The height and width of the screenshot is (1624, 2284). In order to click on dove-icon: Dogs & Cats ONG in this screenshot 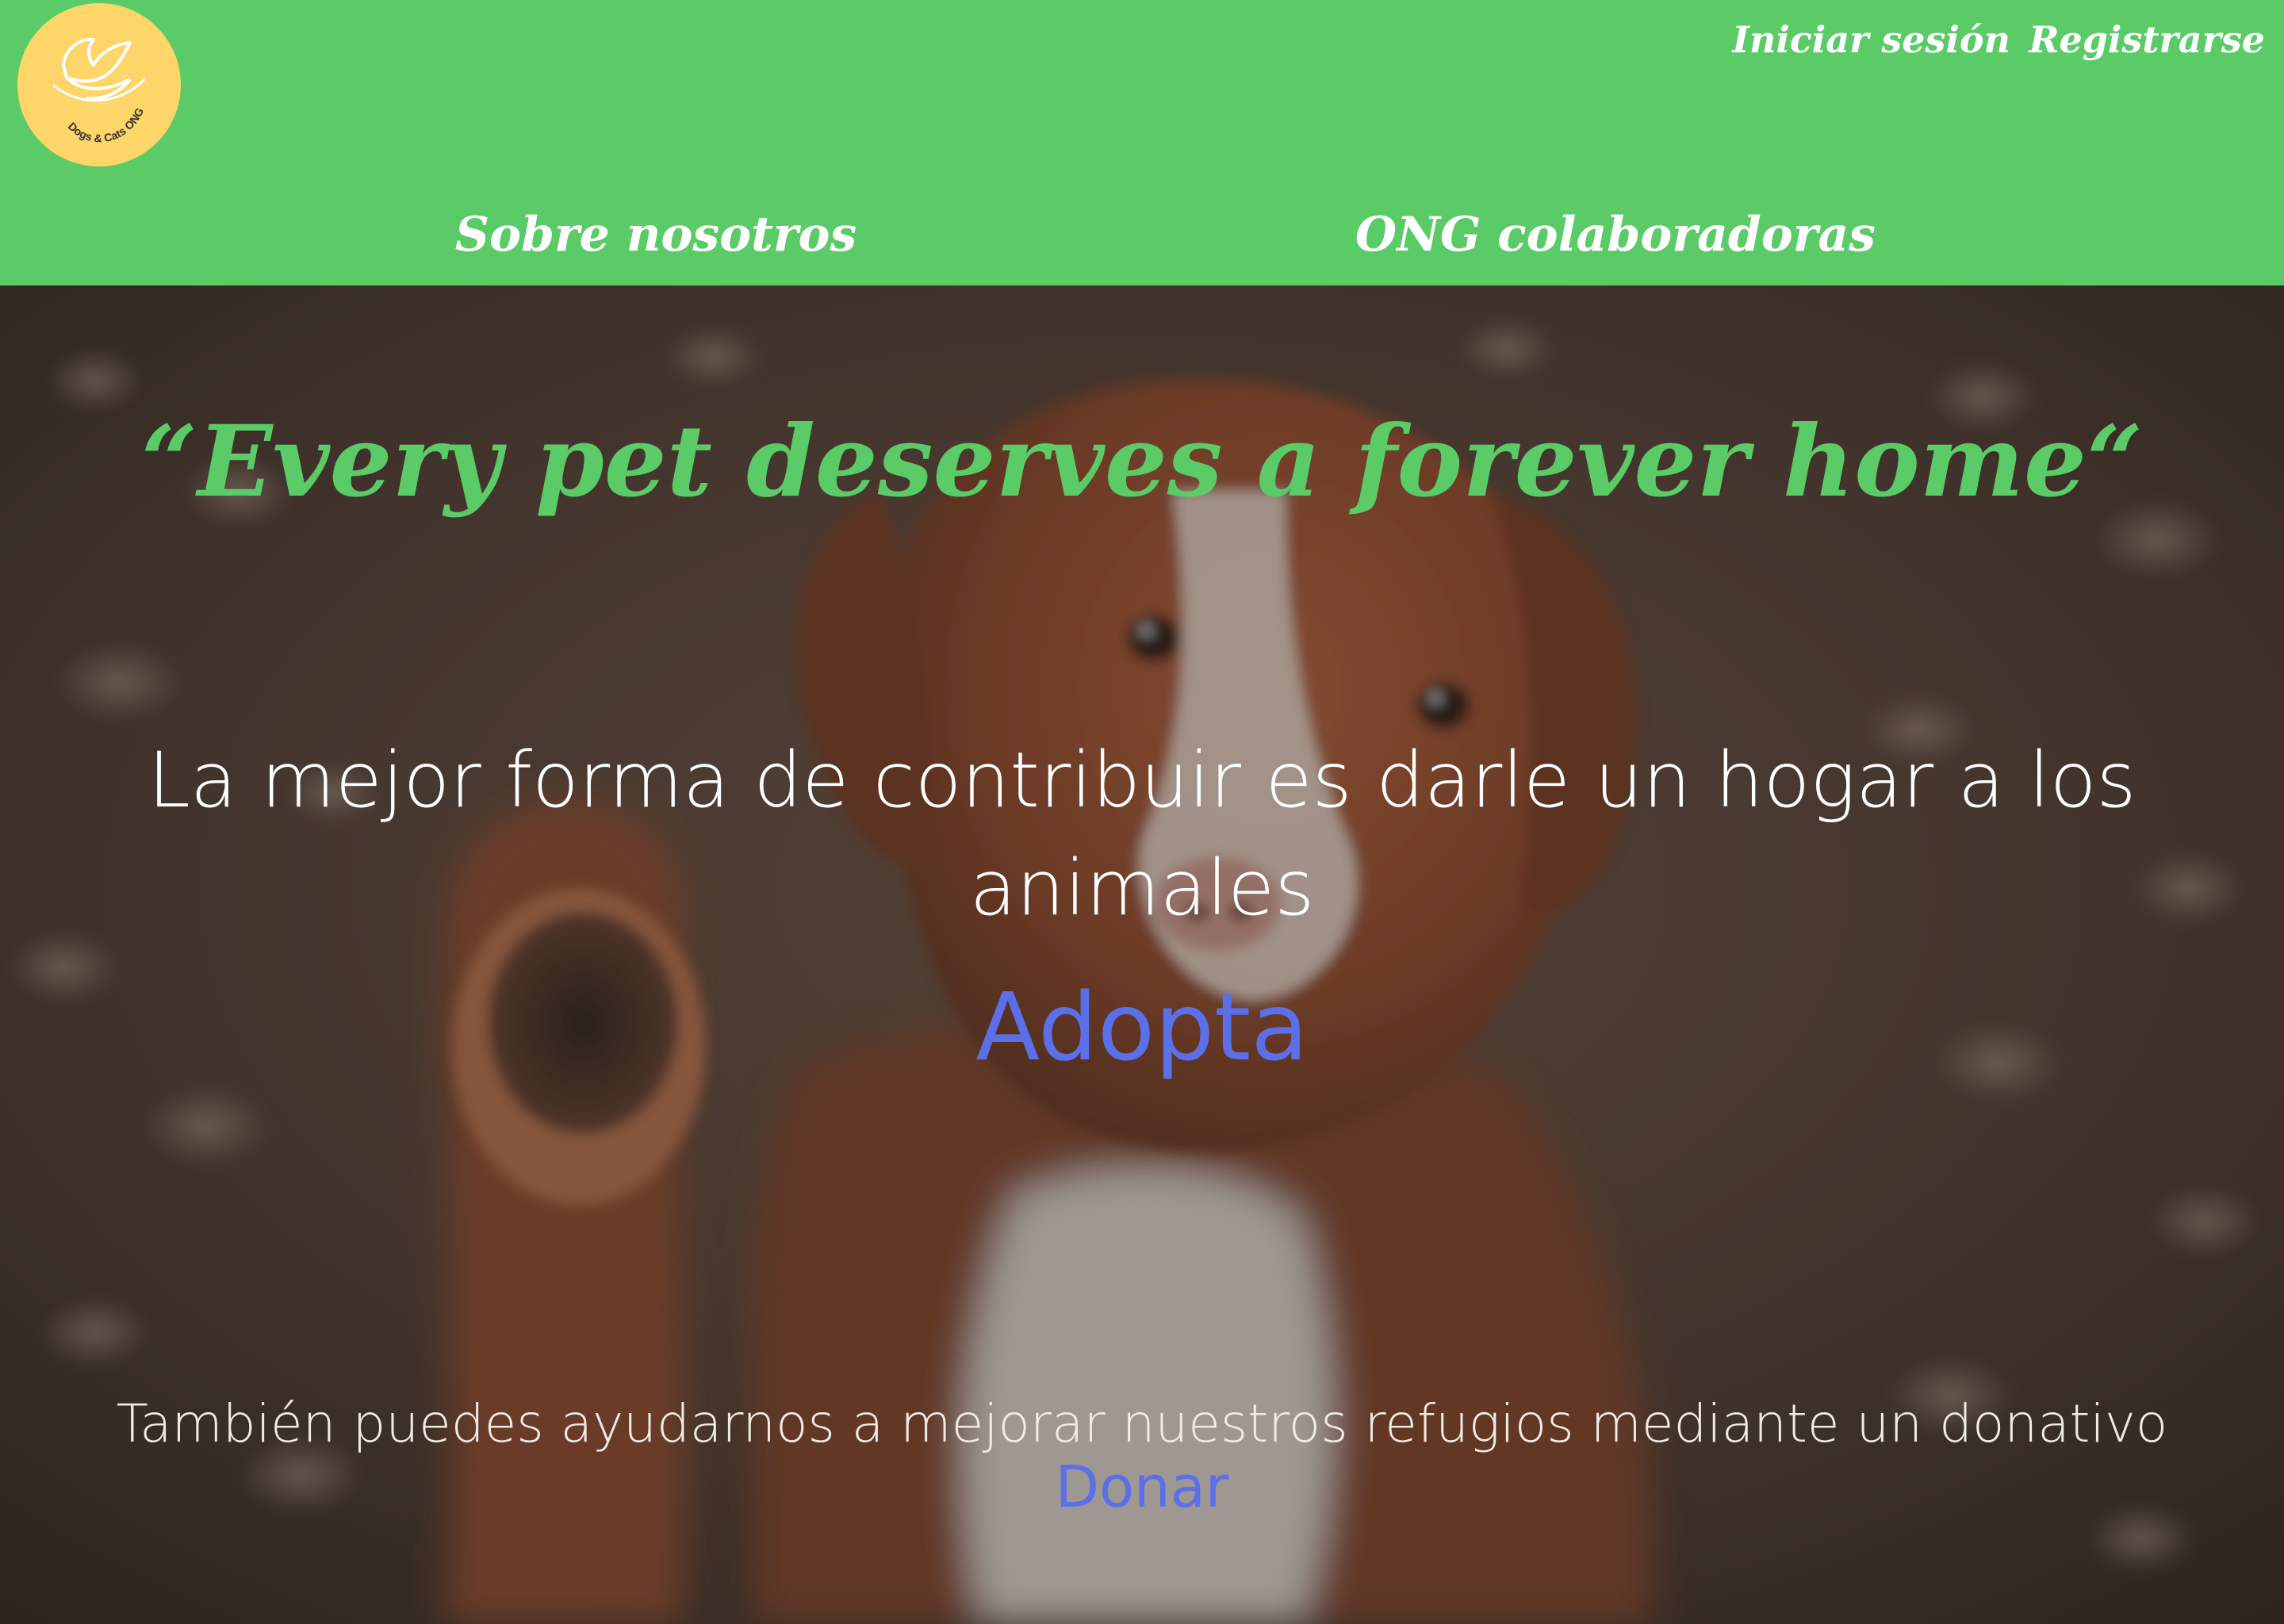, I will do `click(99, 85)`.